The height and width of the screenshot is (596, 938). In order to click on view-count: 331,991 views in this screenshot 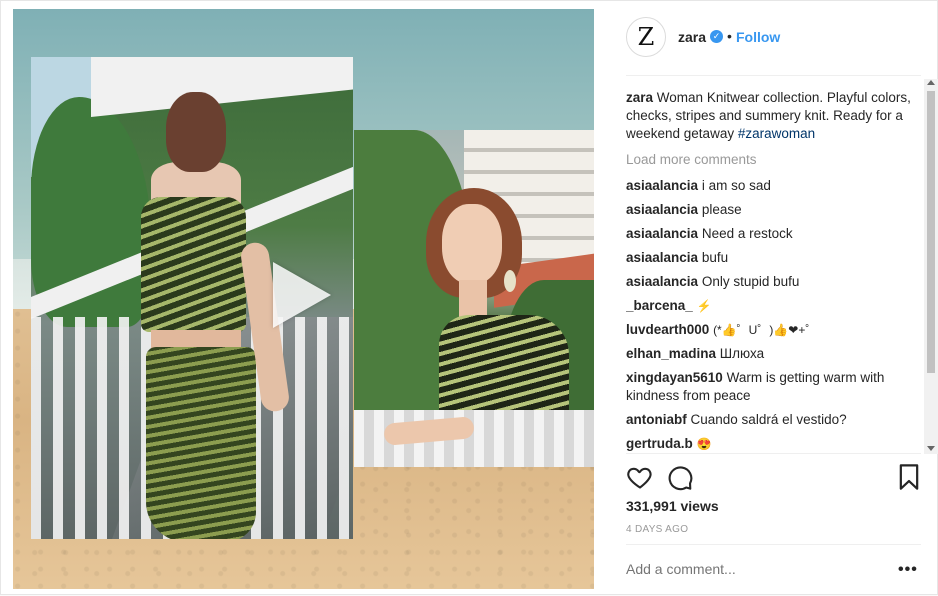, I will do `click(672, 506)`.